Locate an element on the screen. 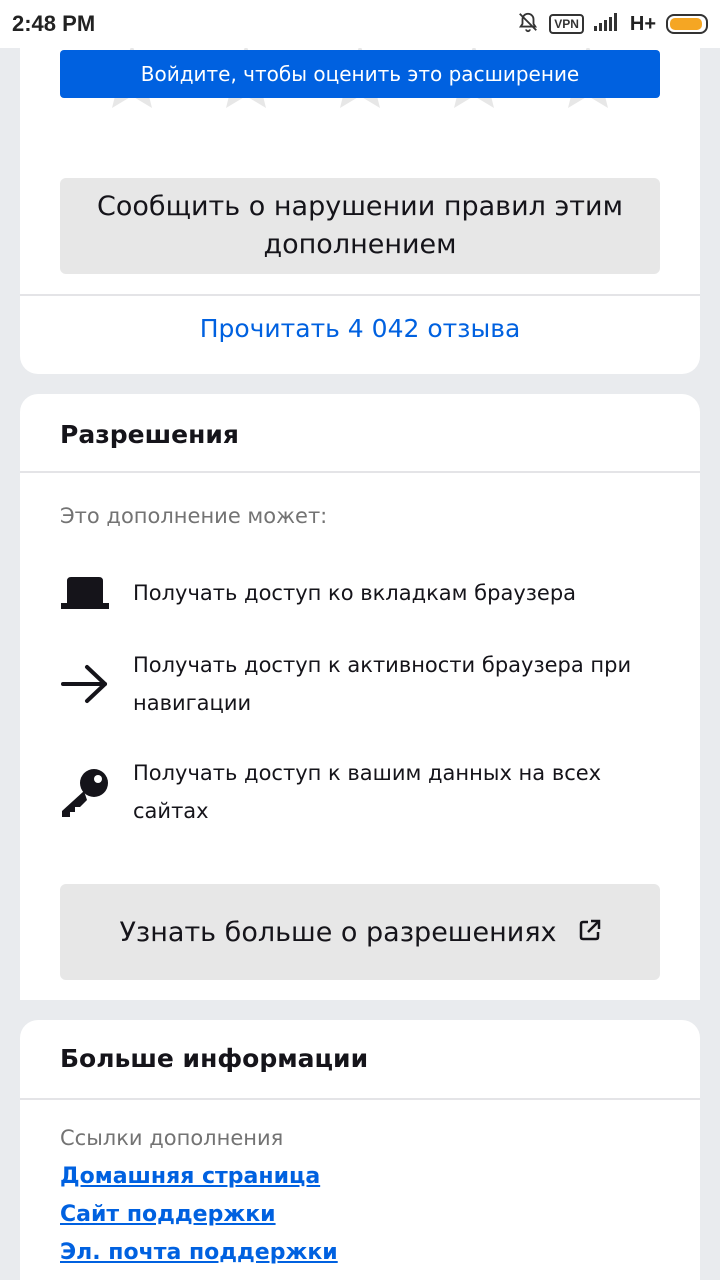 This screenshot has height=1280, width=720. homepage-link: Домашняя страница is located at coordinates (190, 1176).